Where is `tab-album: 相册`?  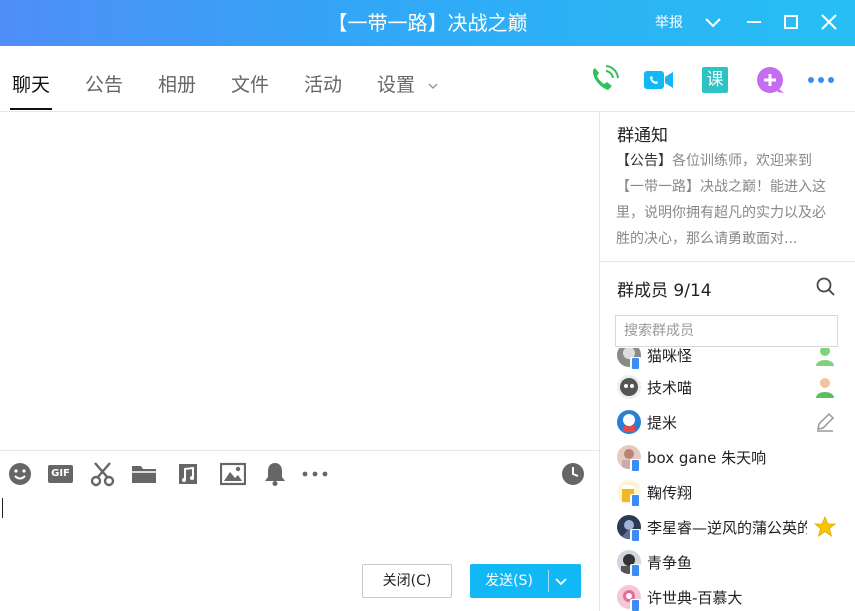
tab-album: 相册 is located at coordinates (177, 90).